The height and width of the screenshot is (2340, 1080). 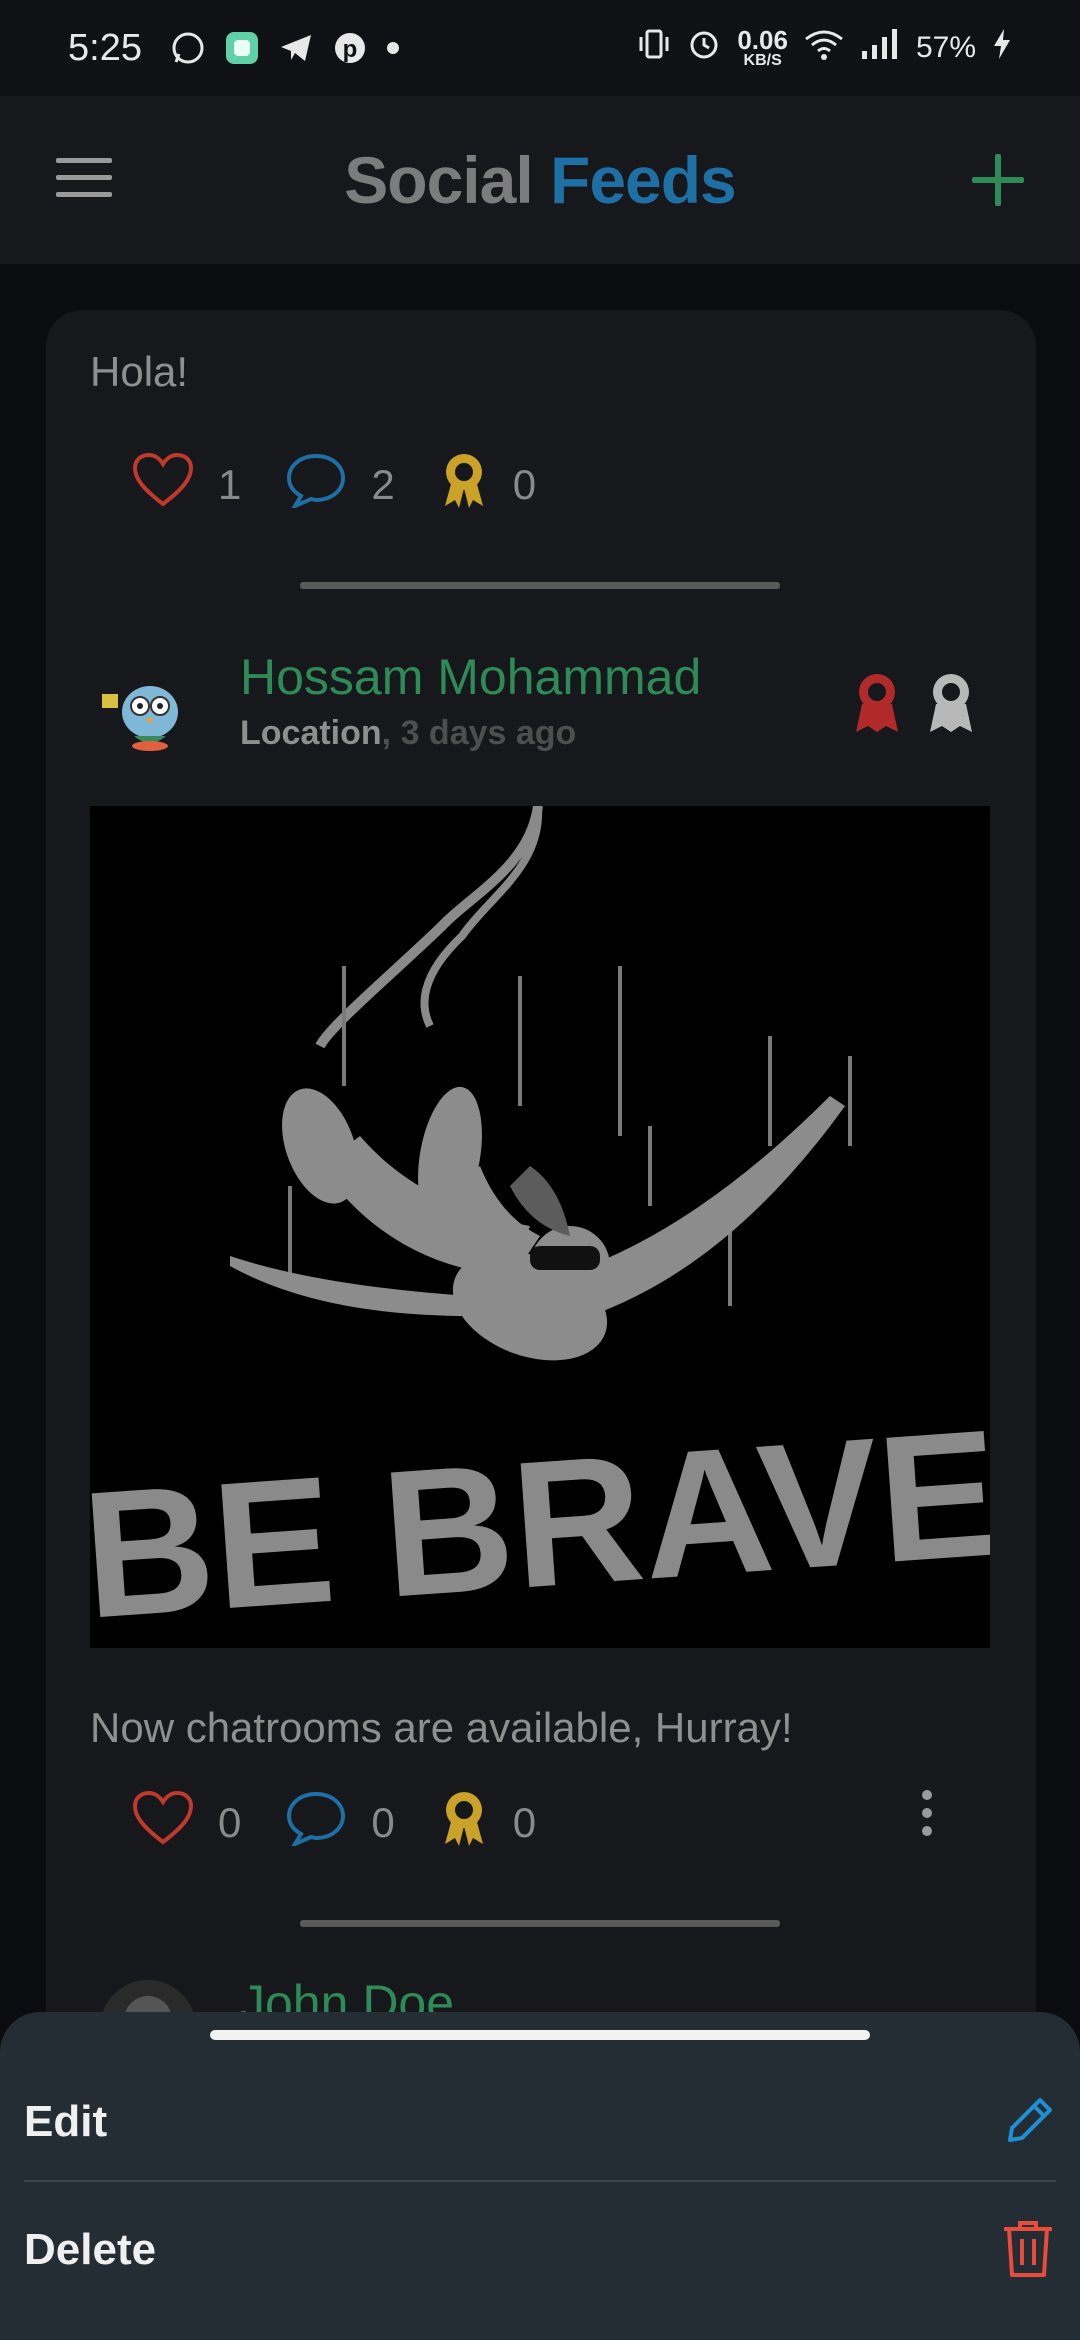 I want to click on post-text: Now chatrooms are available, Hurray!, so click(x=441, y=1727).